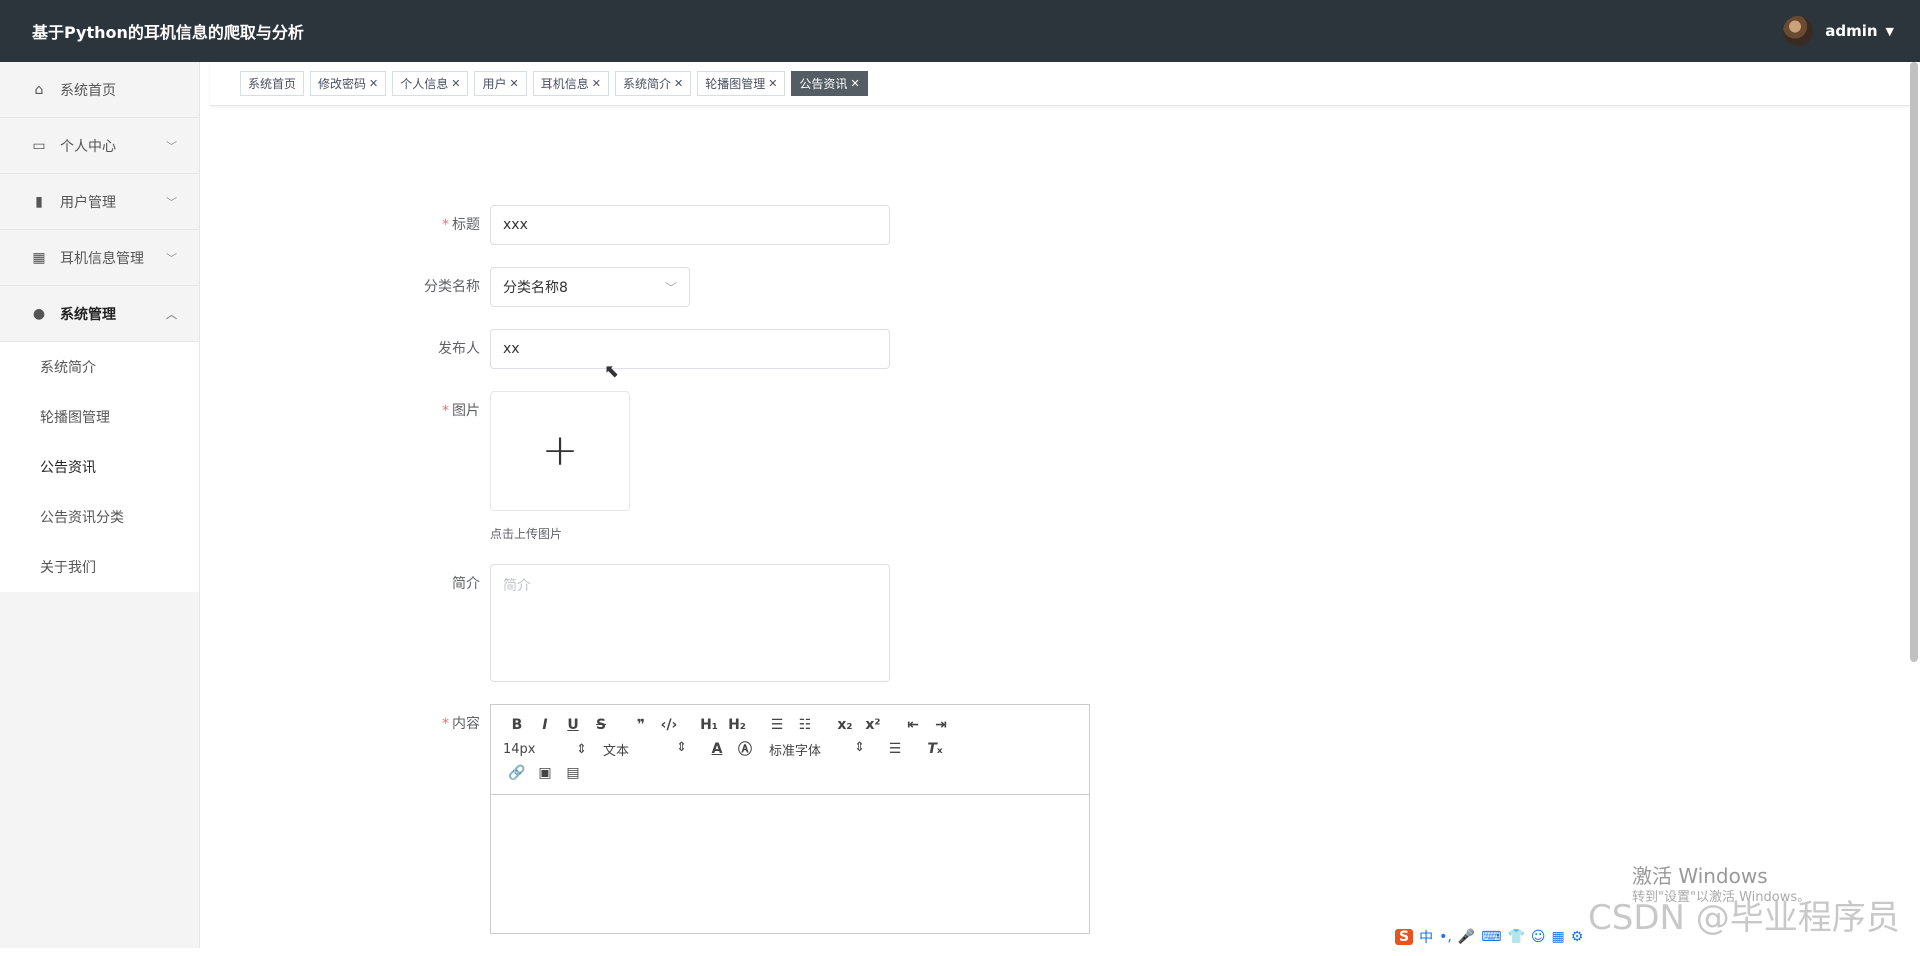 The image size is (1920, 956). I want to click on intro-label: 简介, so click(466, 584).